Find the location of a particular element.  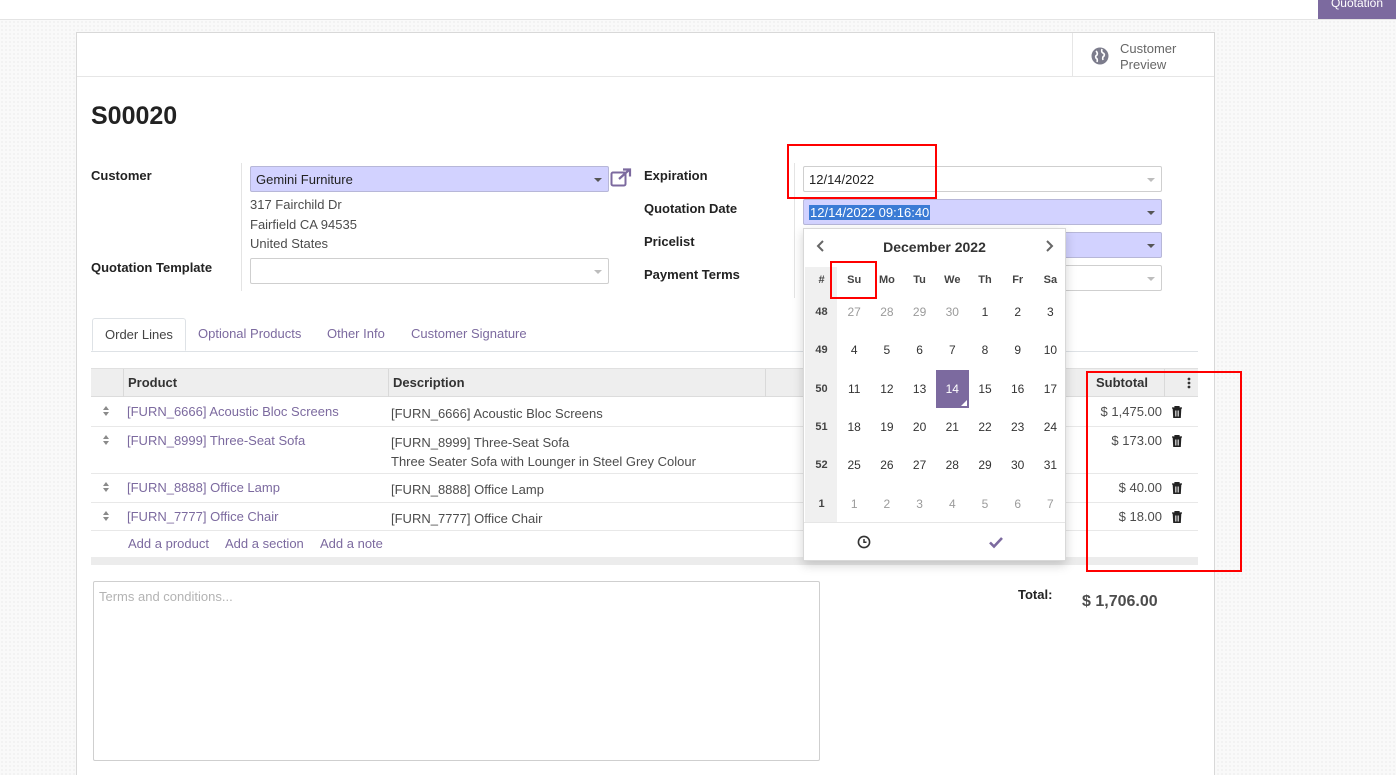

day-cell: 18 is located at coordinates (854, 427).